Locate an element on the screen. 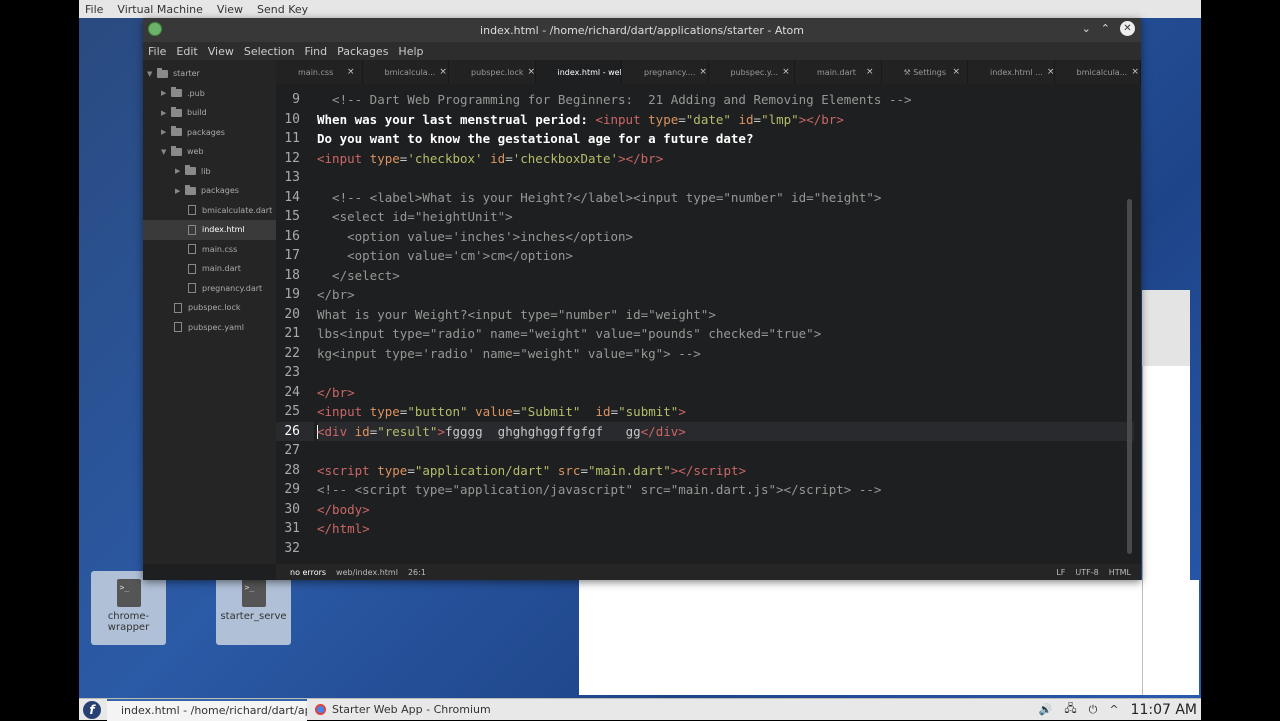 This screenshot has width=1280, height=721. chevron-right-icon: ▶ is located at coordinates (178, 190).